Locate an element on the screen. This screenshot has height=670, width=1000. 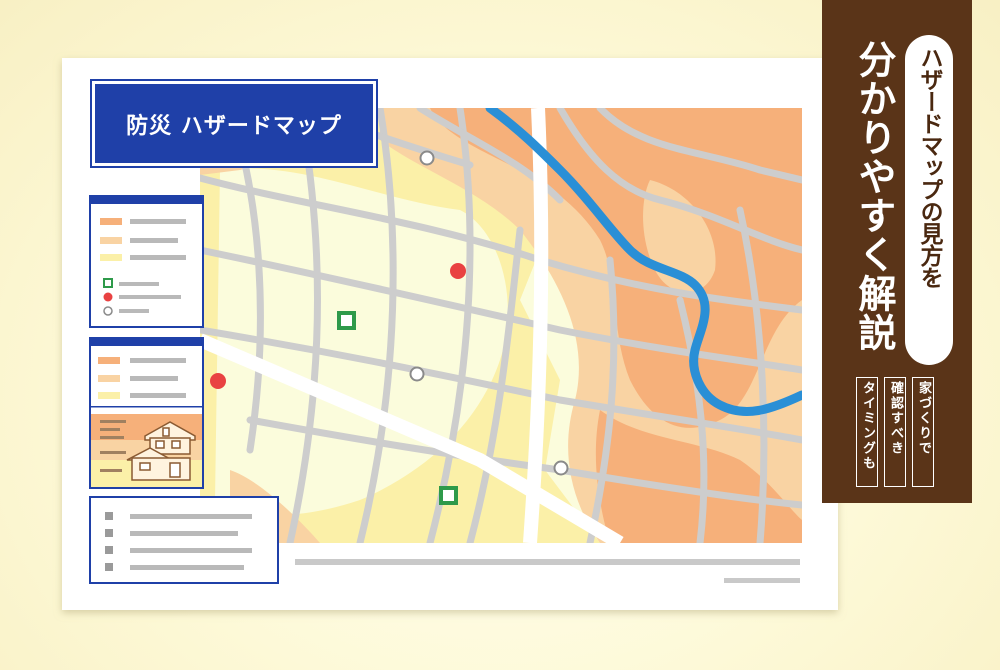
info-list-panel is located at coordinates (184, 540).